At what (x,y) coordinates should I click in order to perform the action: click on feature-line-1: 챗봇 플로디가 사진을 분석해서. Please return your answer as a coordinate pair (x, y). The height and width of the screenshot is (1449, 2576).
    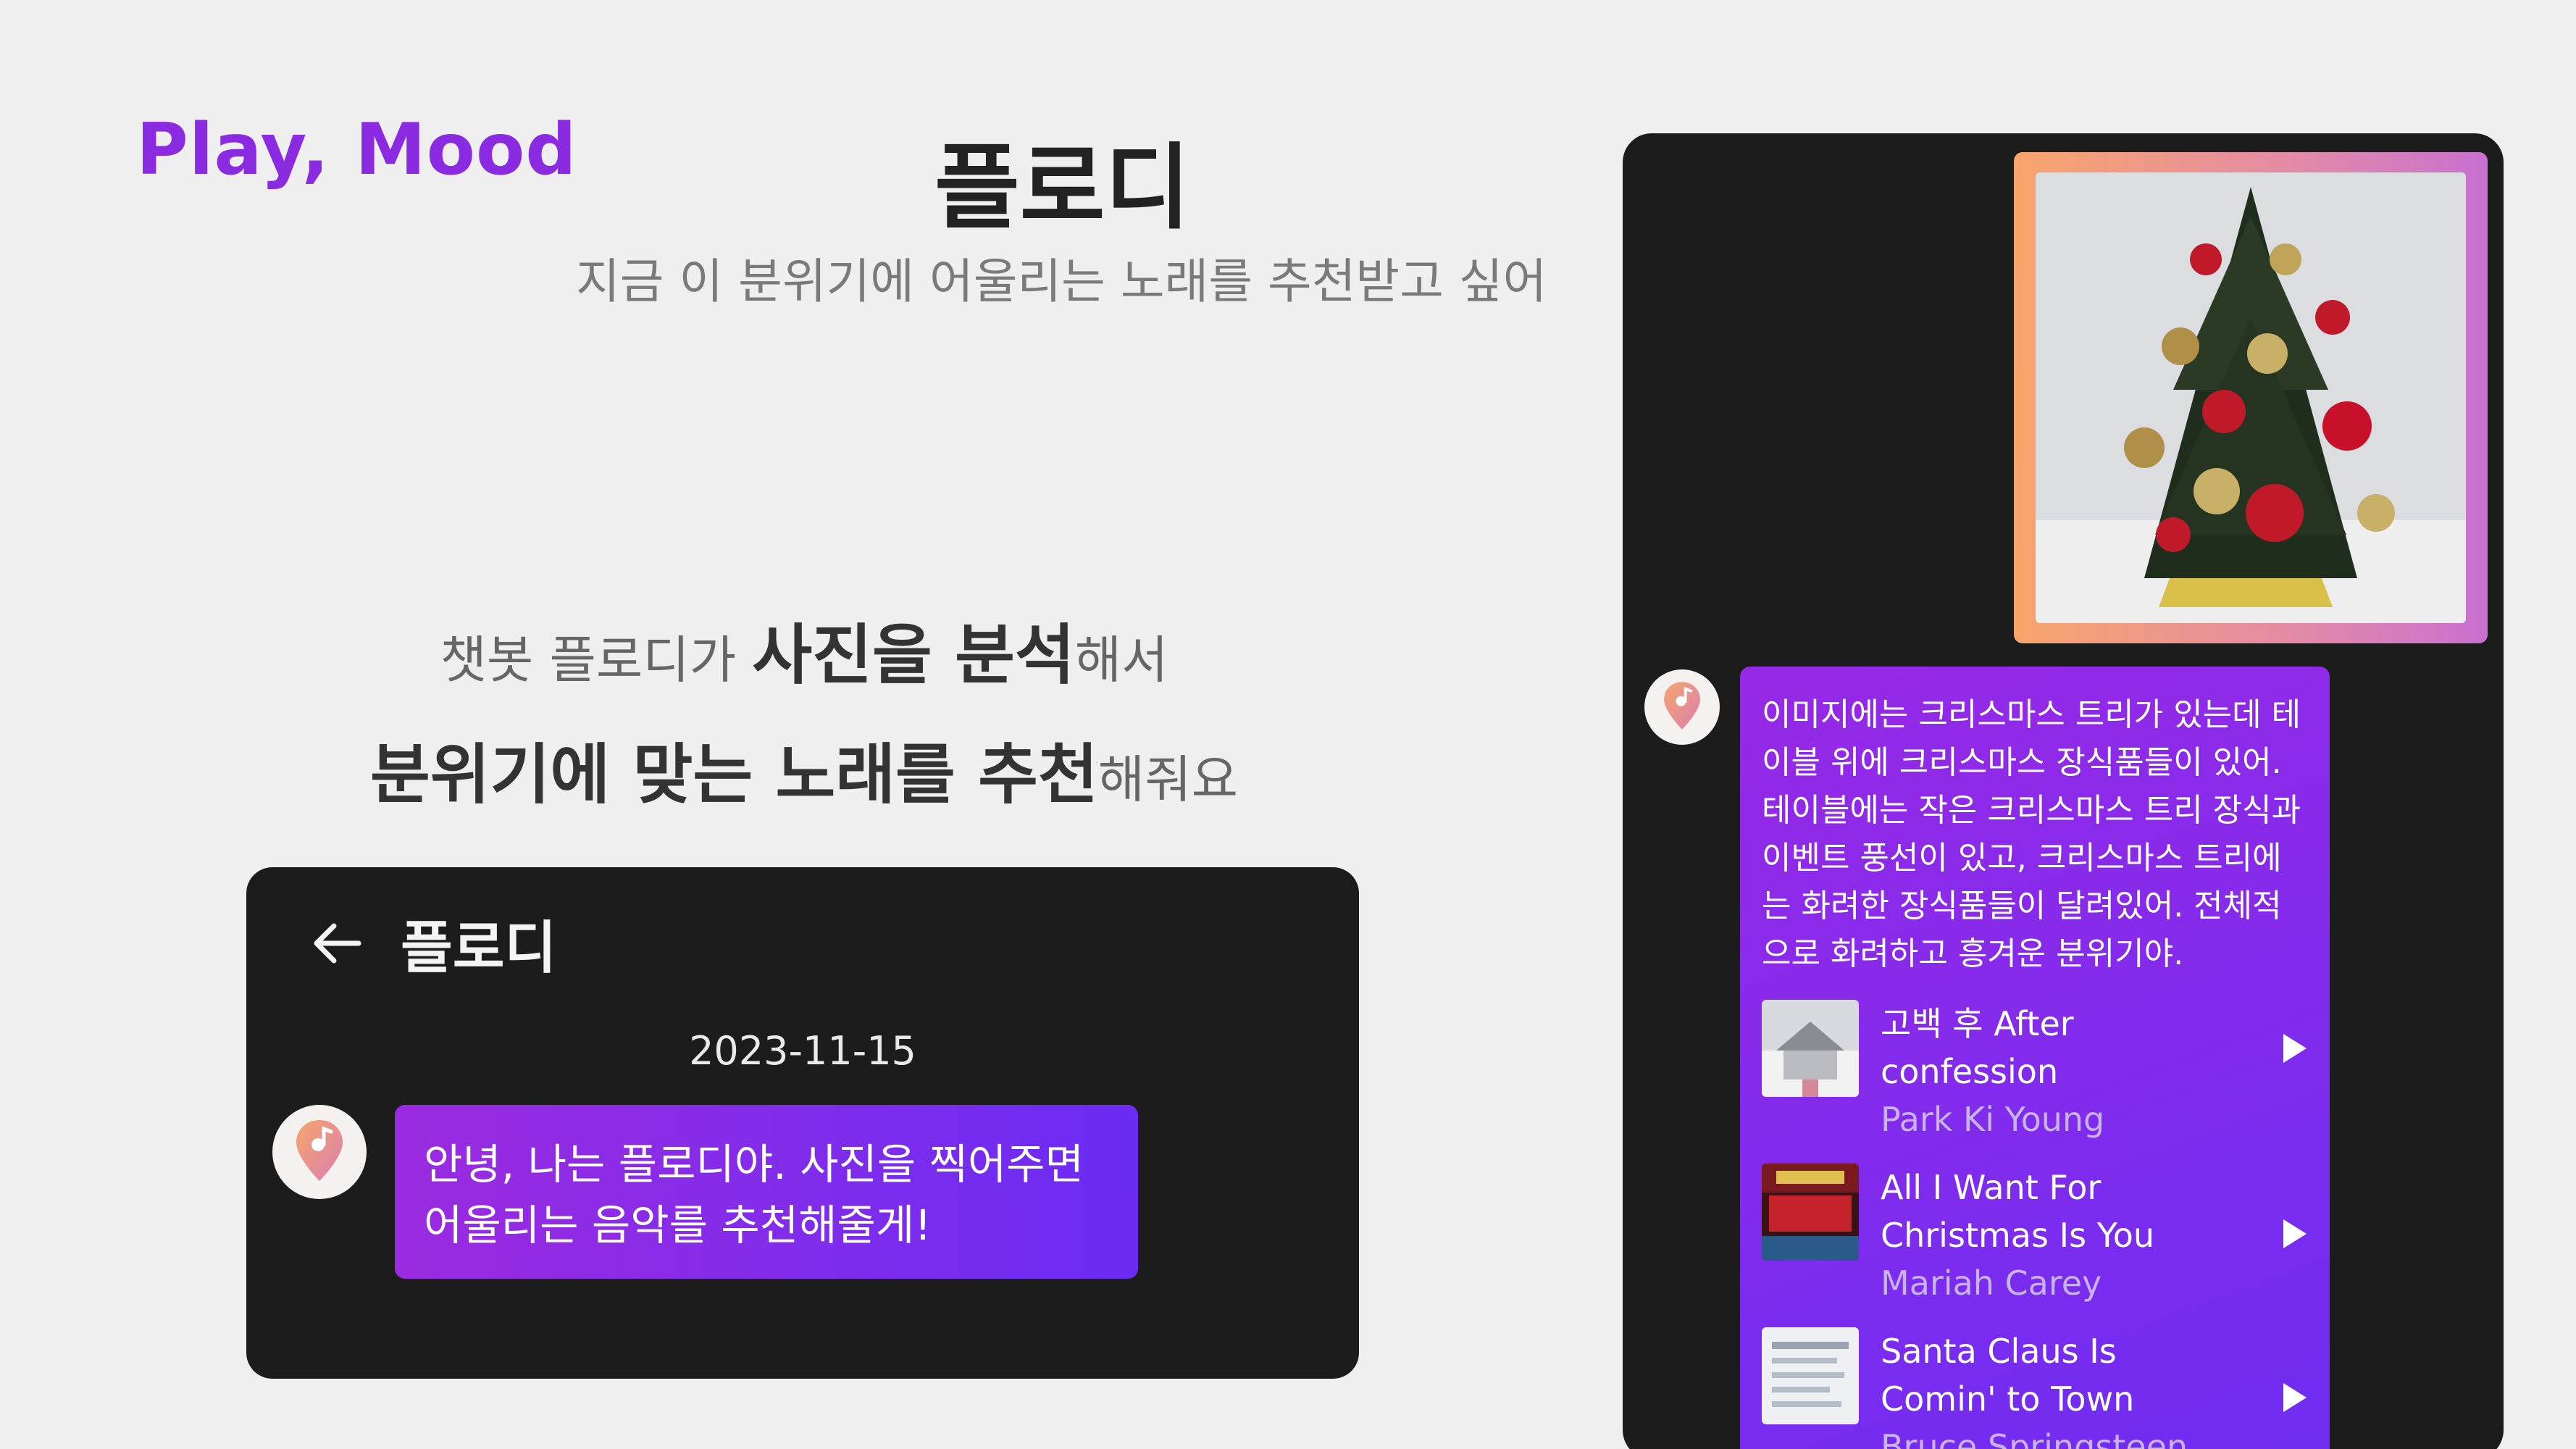
    Looking at the image, I should click on (804, 664).